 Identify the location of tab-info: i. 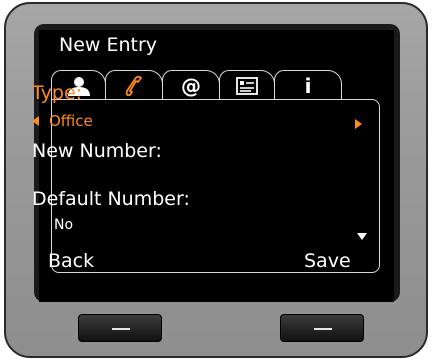
(308, 85).